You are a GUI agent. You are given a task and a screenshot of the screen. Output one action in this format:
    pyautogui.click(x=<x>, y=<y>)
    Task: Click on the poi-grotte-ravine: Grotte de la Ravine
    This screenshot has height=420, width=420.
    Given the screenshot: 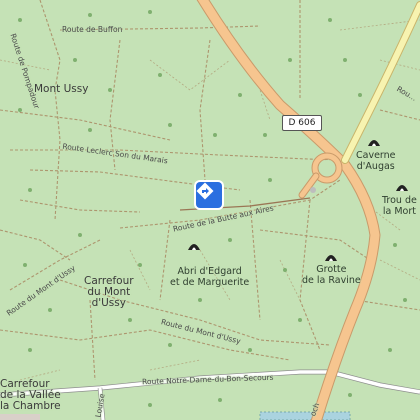 What is the action you would take?
    pyautogui.click(x=331, y=275)
    